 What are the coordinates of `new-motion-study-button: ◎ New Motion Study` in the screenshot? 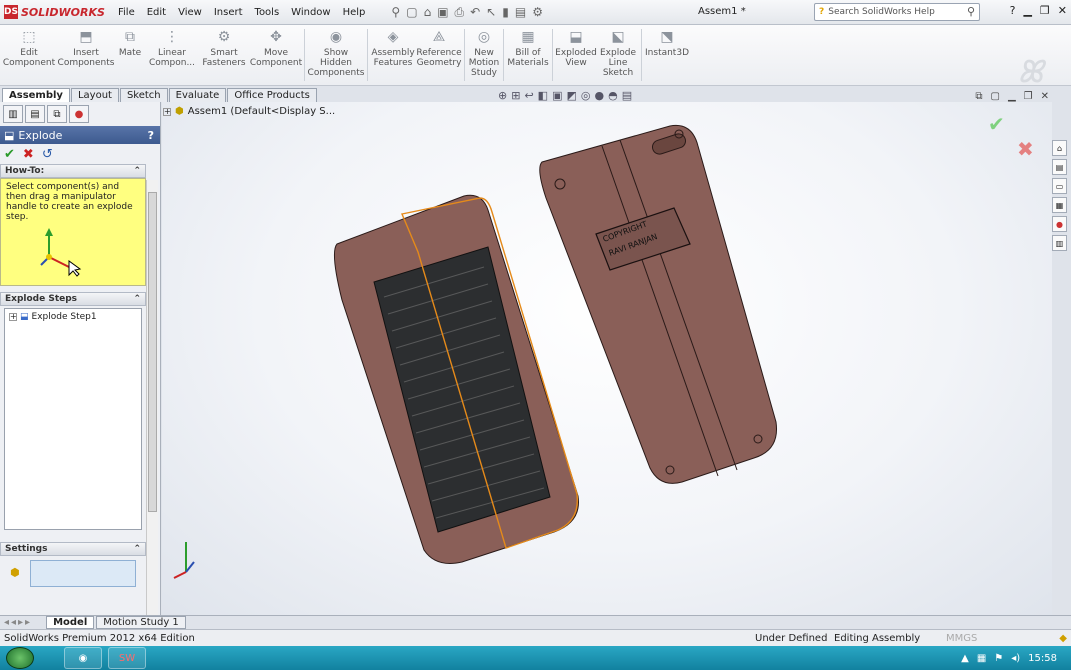 It's located at (484, 55).